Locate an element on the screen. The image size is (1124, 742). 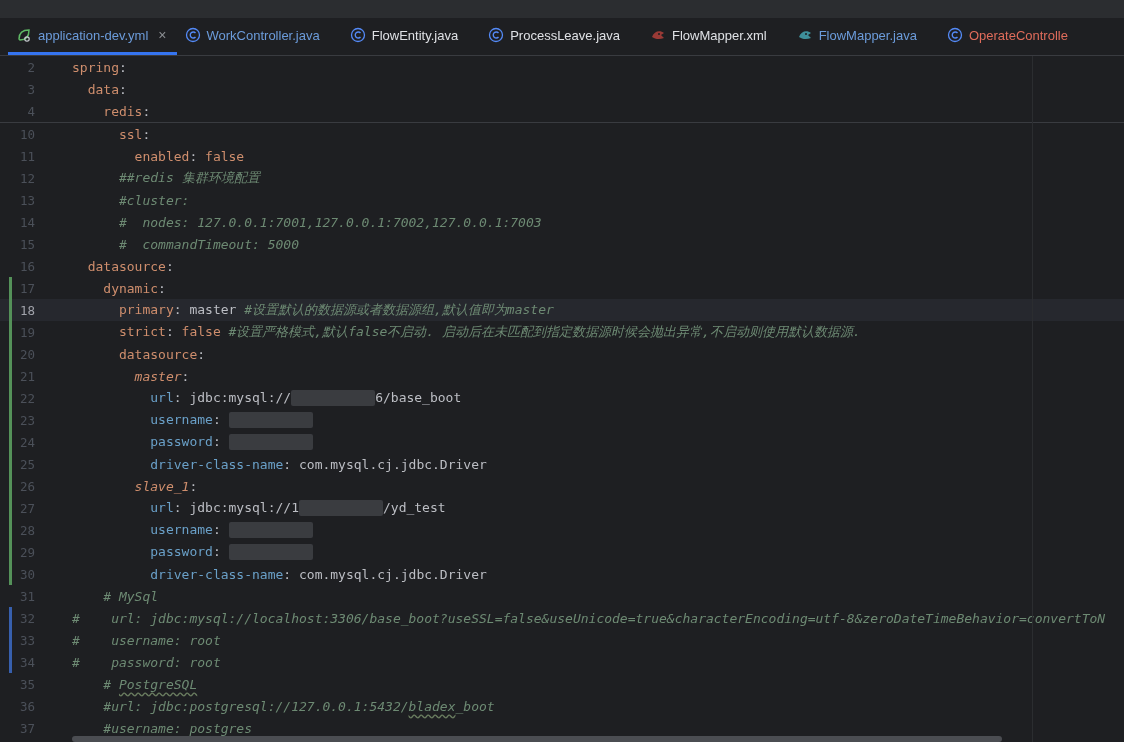
code-line: # MySql is located at coordinates (130, 596).